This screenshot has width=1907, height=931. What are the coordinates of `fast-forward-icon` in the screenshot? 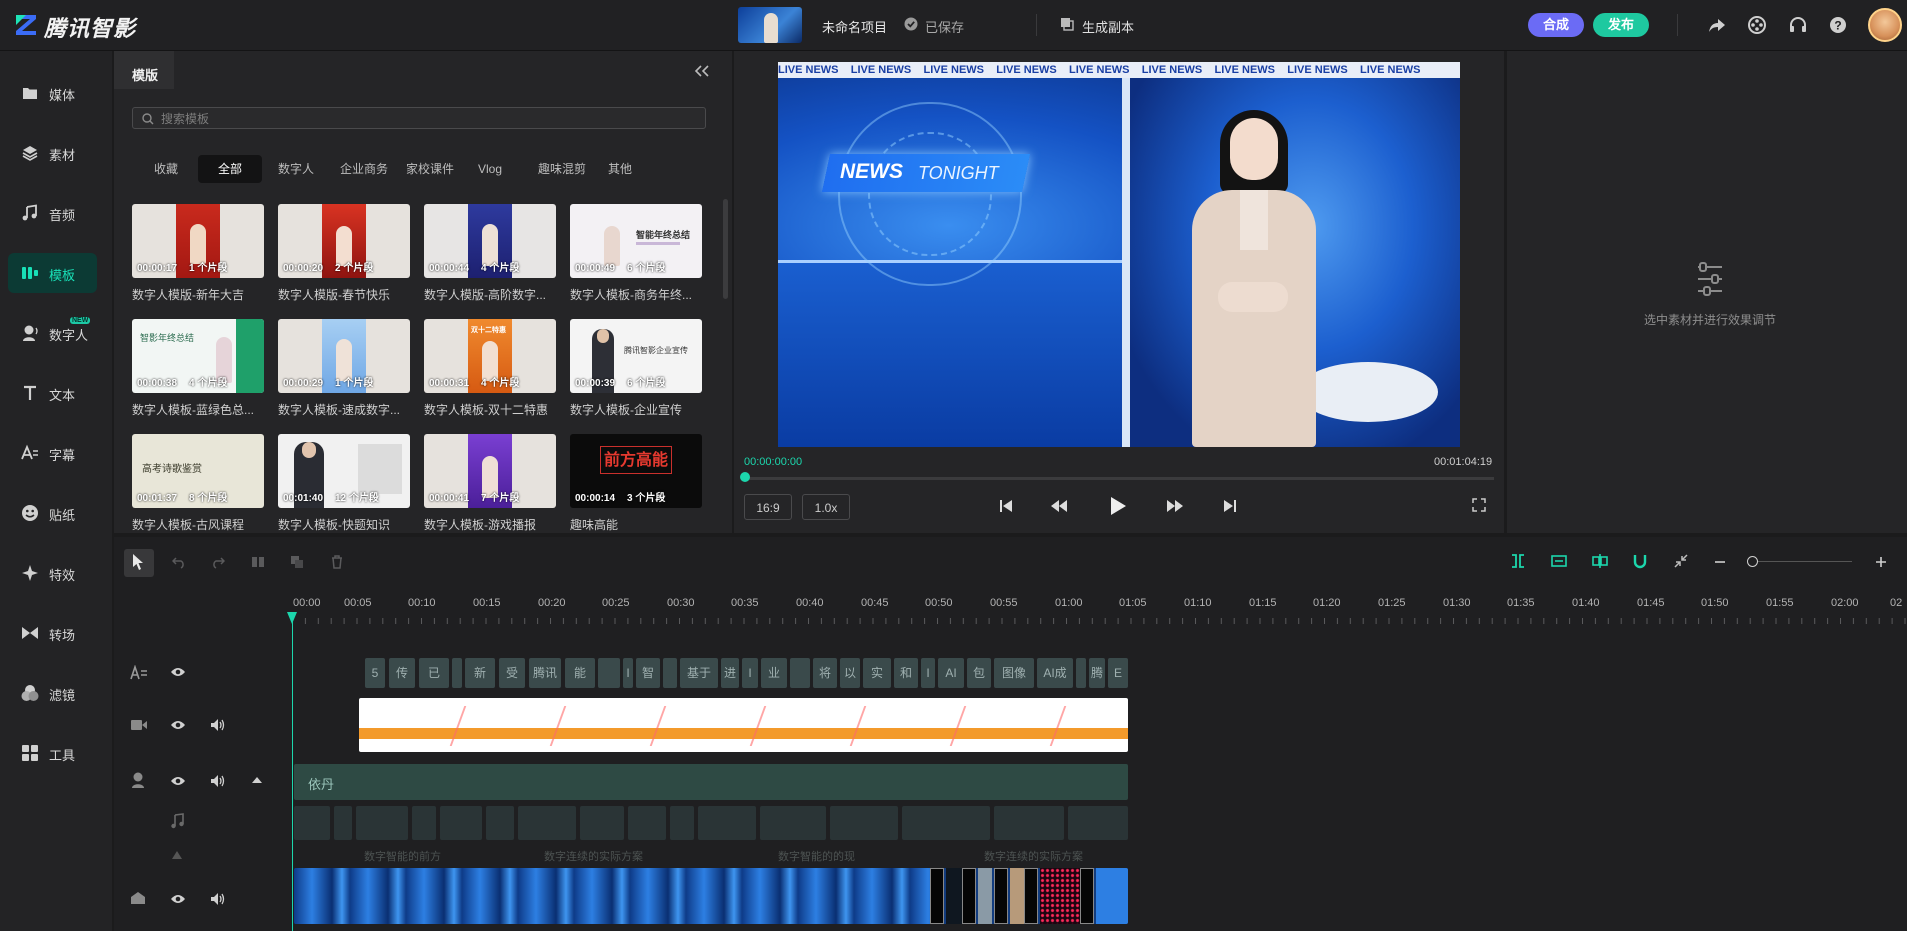 It's located at (1175, 506).